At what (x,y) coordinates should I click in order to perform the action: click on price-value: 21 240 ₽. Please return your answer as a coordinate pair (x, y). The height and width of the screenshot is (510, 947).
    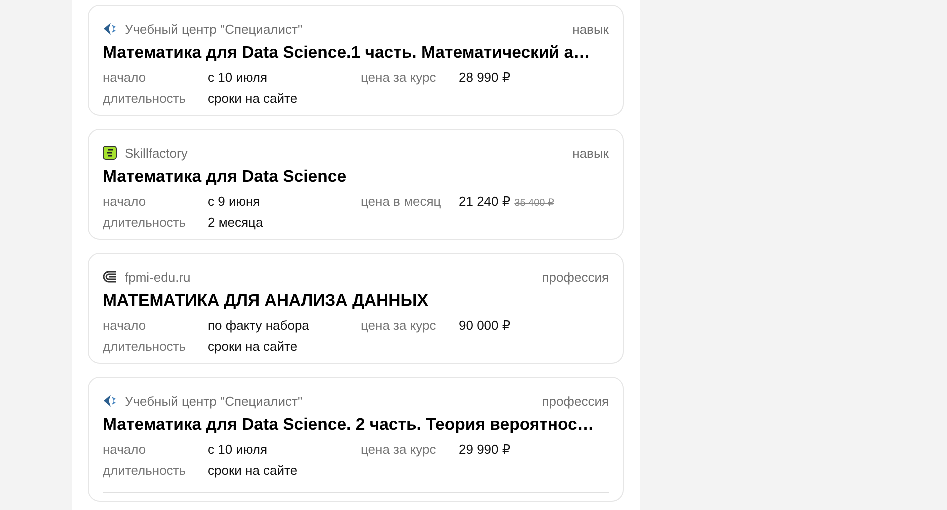
    Looking at the image, I should click on (485, 201).